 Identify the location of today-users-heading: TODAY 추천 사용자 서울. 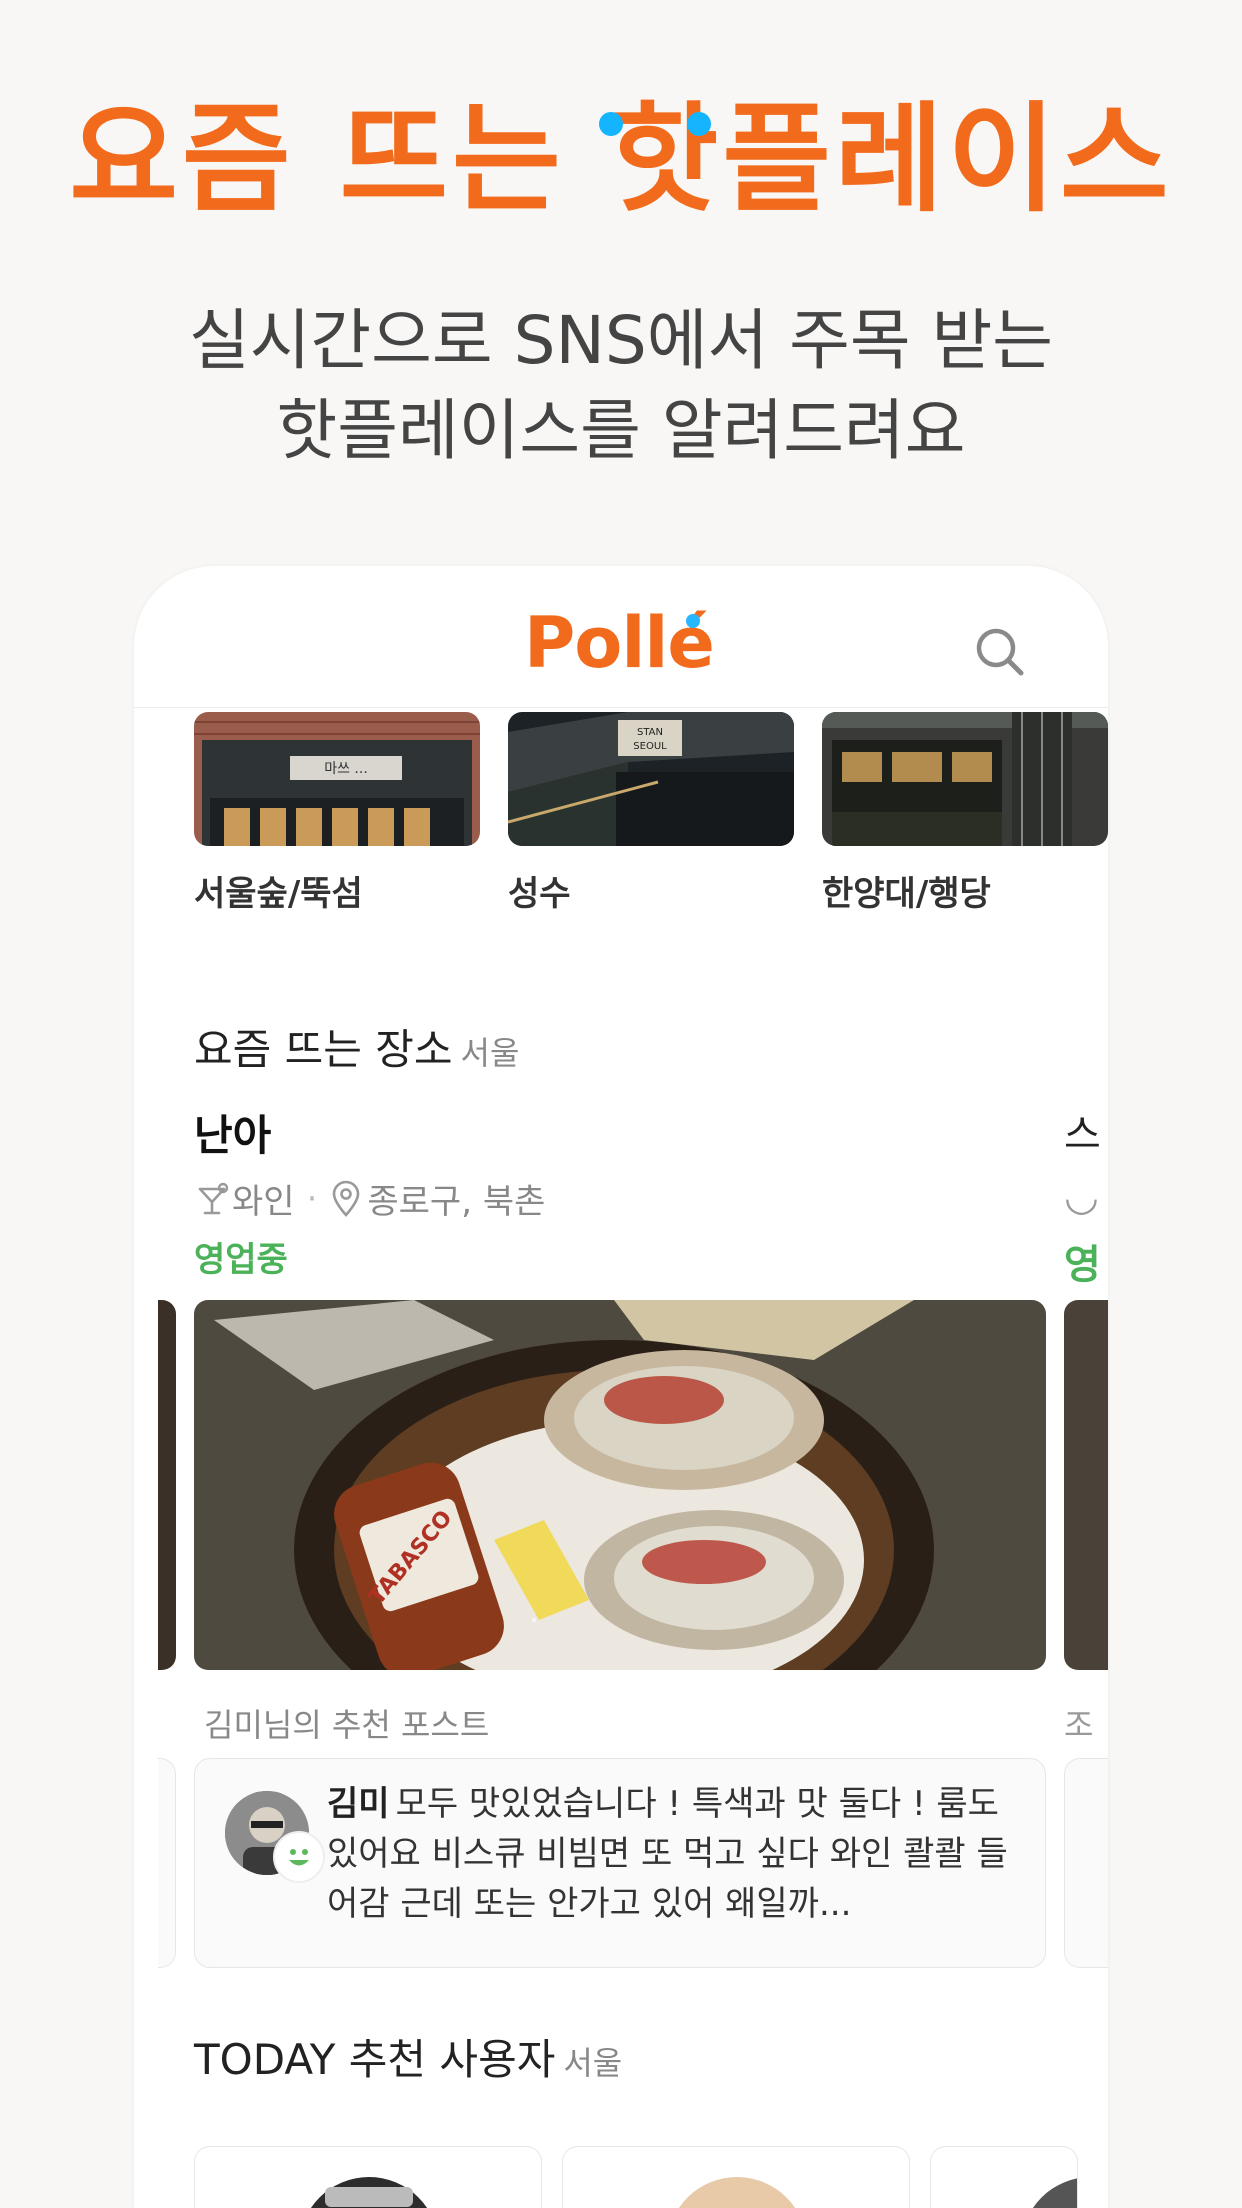
(408, 2056).